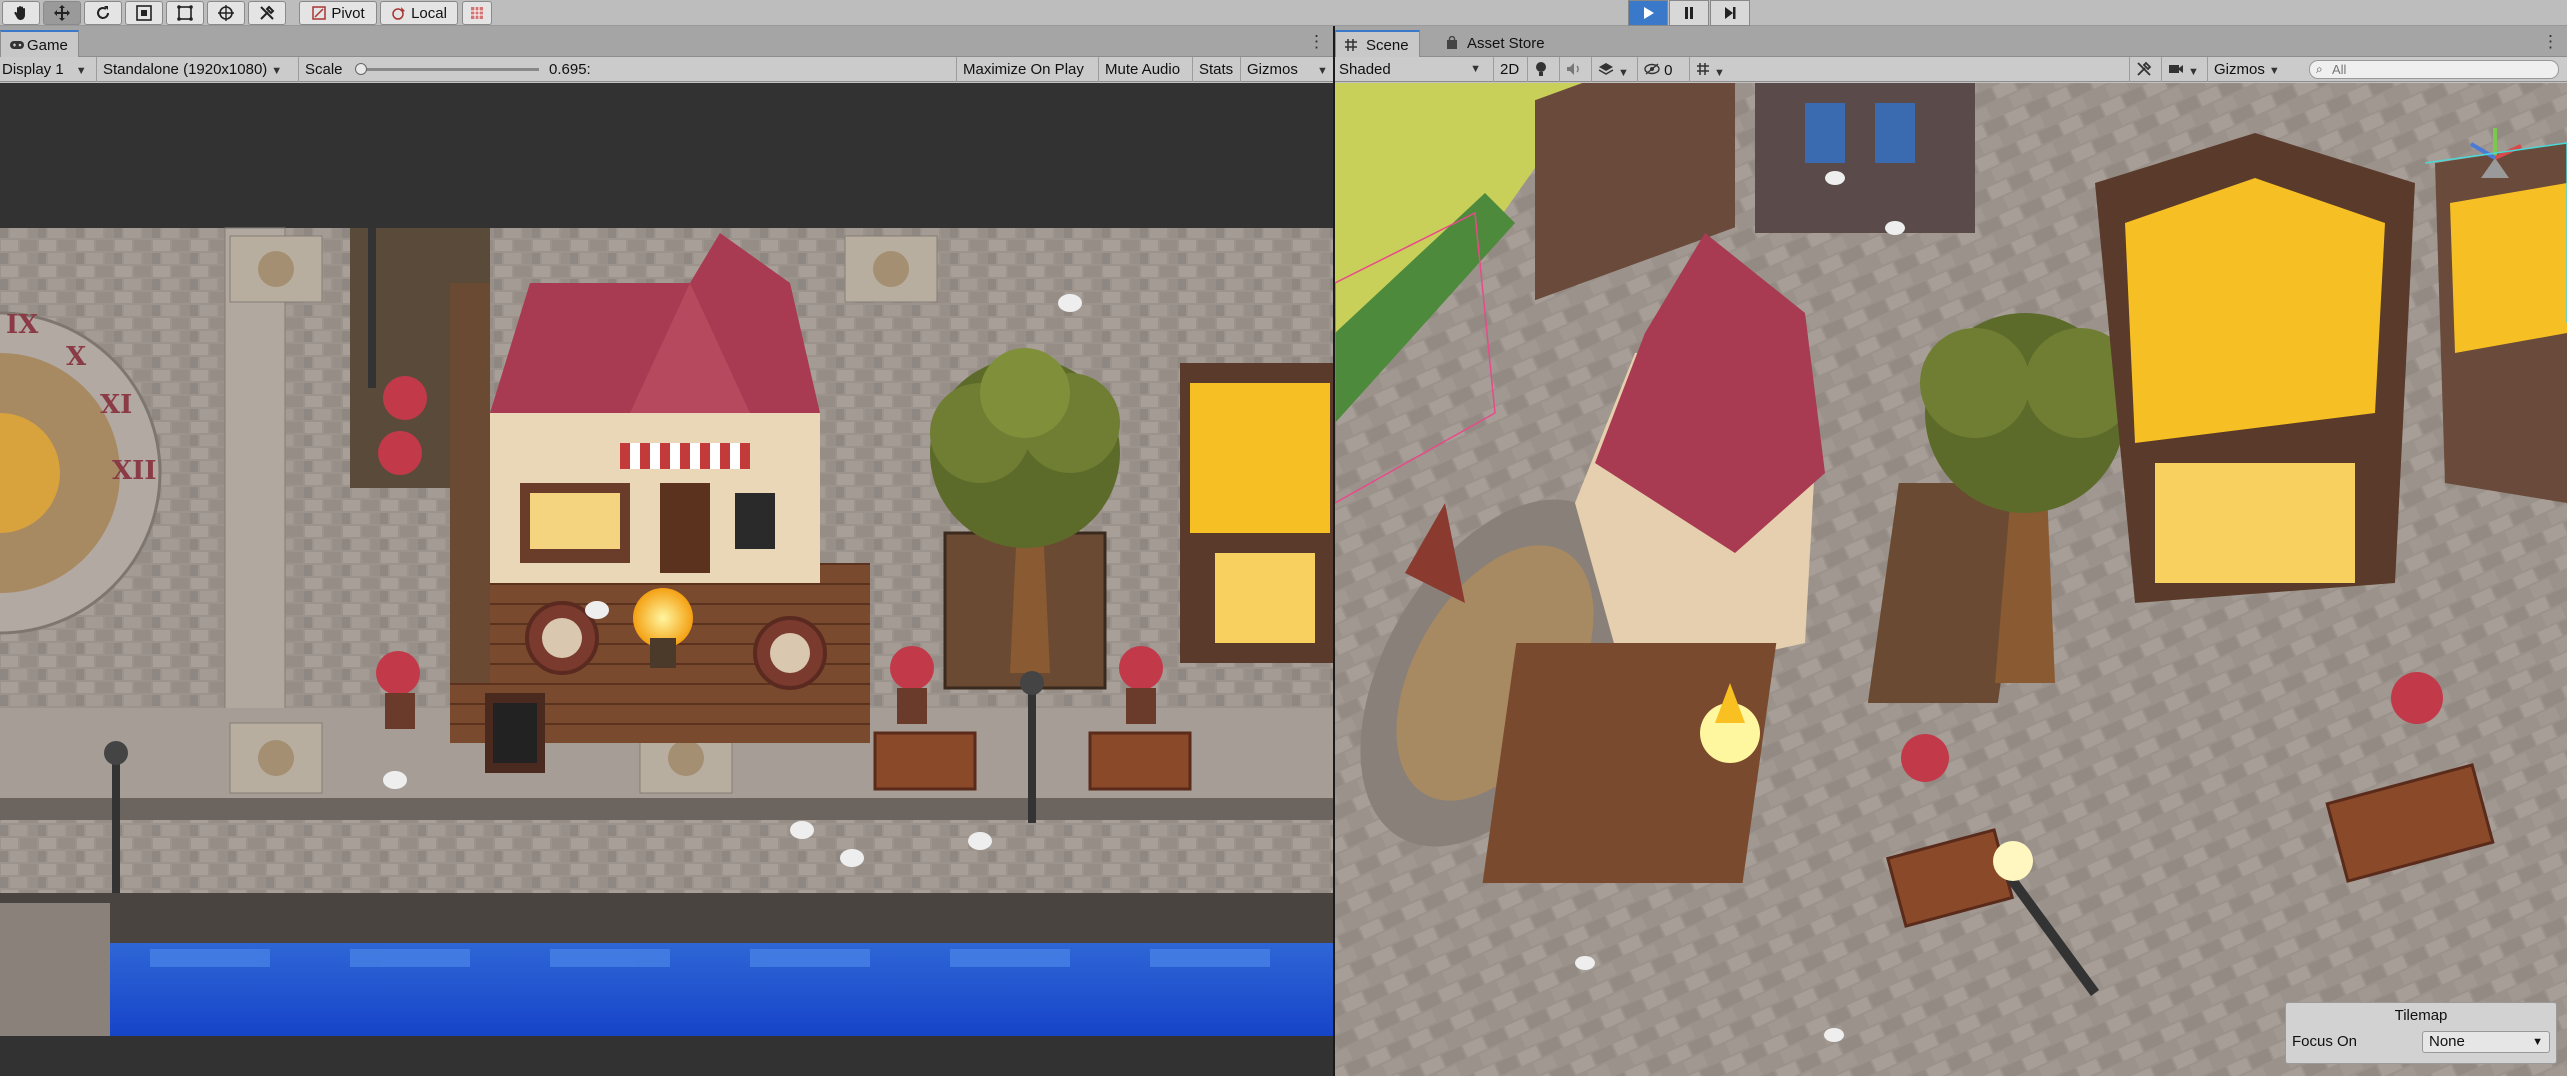  What do you see at coordinates (429, 13) in the screenshot?
I see `local-label: Local` at bounding box center [429, 13].